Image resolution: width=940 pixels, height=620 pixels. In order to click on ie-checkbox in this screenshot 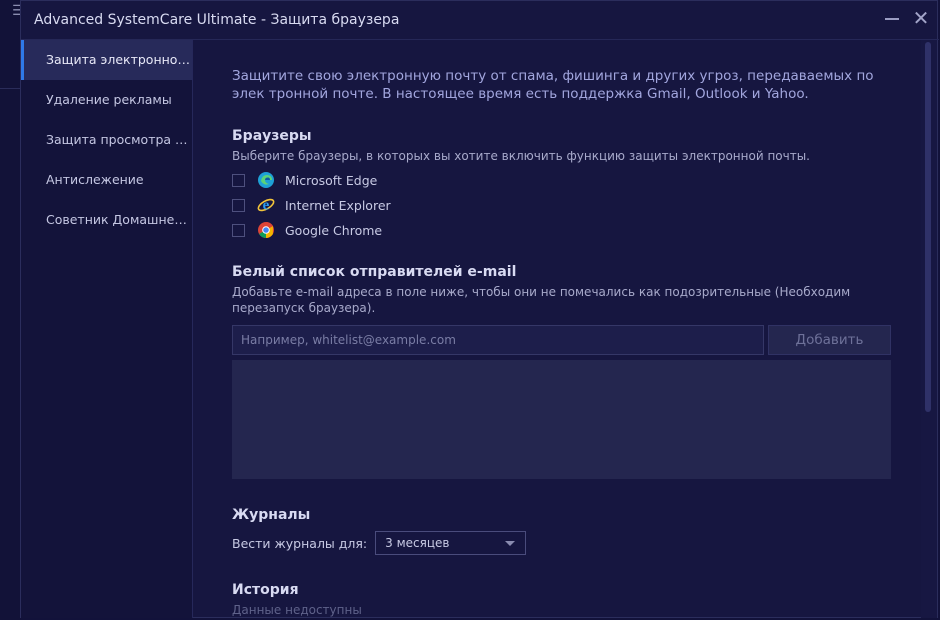, I will do `click(238, 205)`.